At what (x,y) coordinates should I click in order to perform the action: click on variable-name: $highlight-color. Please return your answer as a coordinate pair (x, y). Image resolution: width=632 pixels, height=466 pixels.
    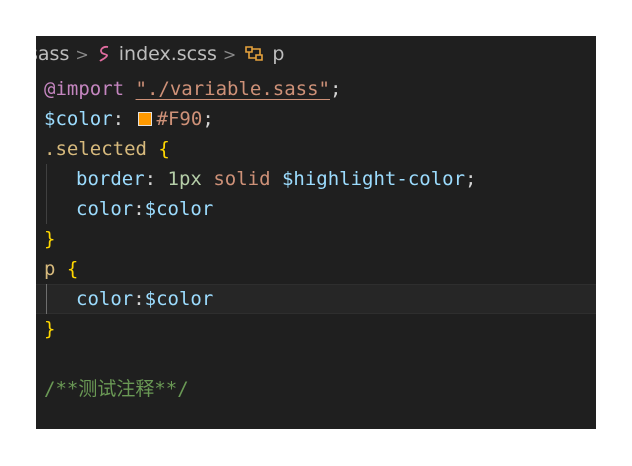
    Looking at the image, I should click on (373, 179).